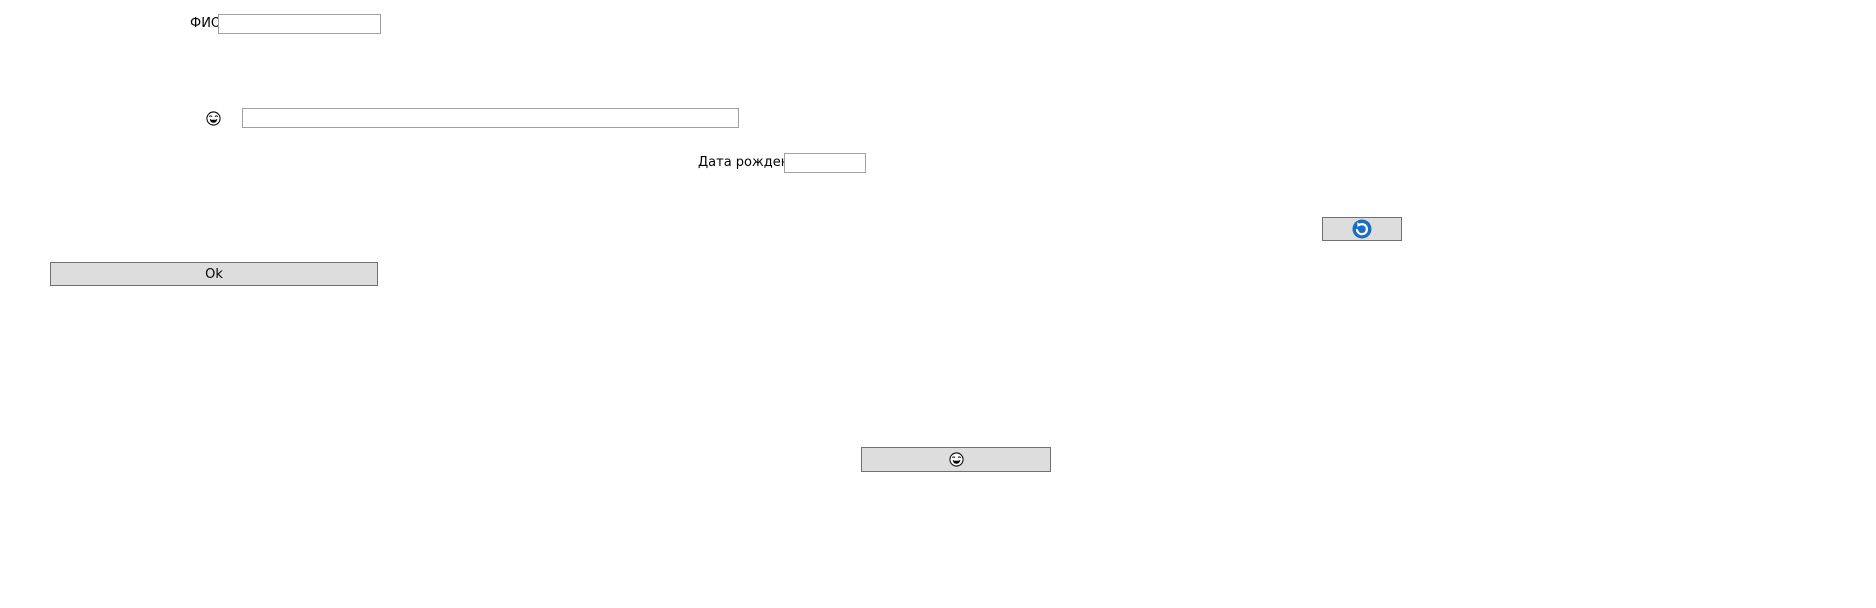 This screenshot has width=1876, height=608. I want to click on birthdate-input, so click(825, 163).